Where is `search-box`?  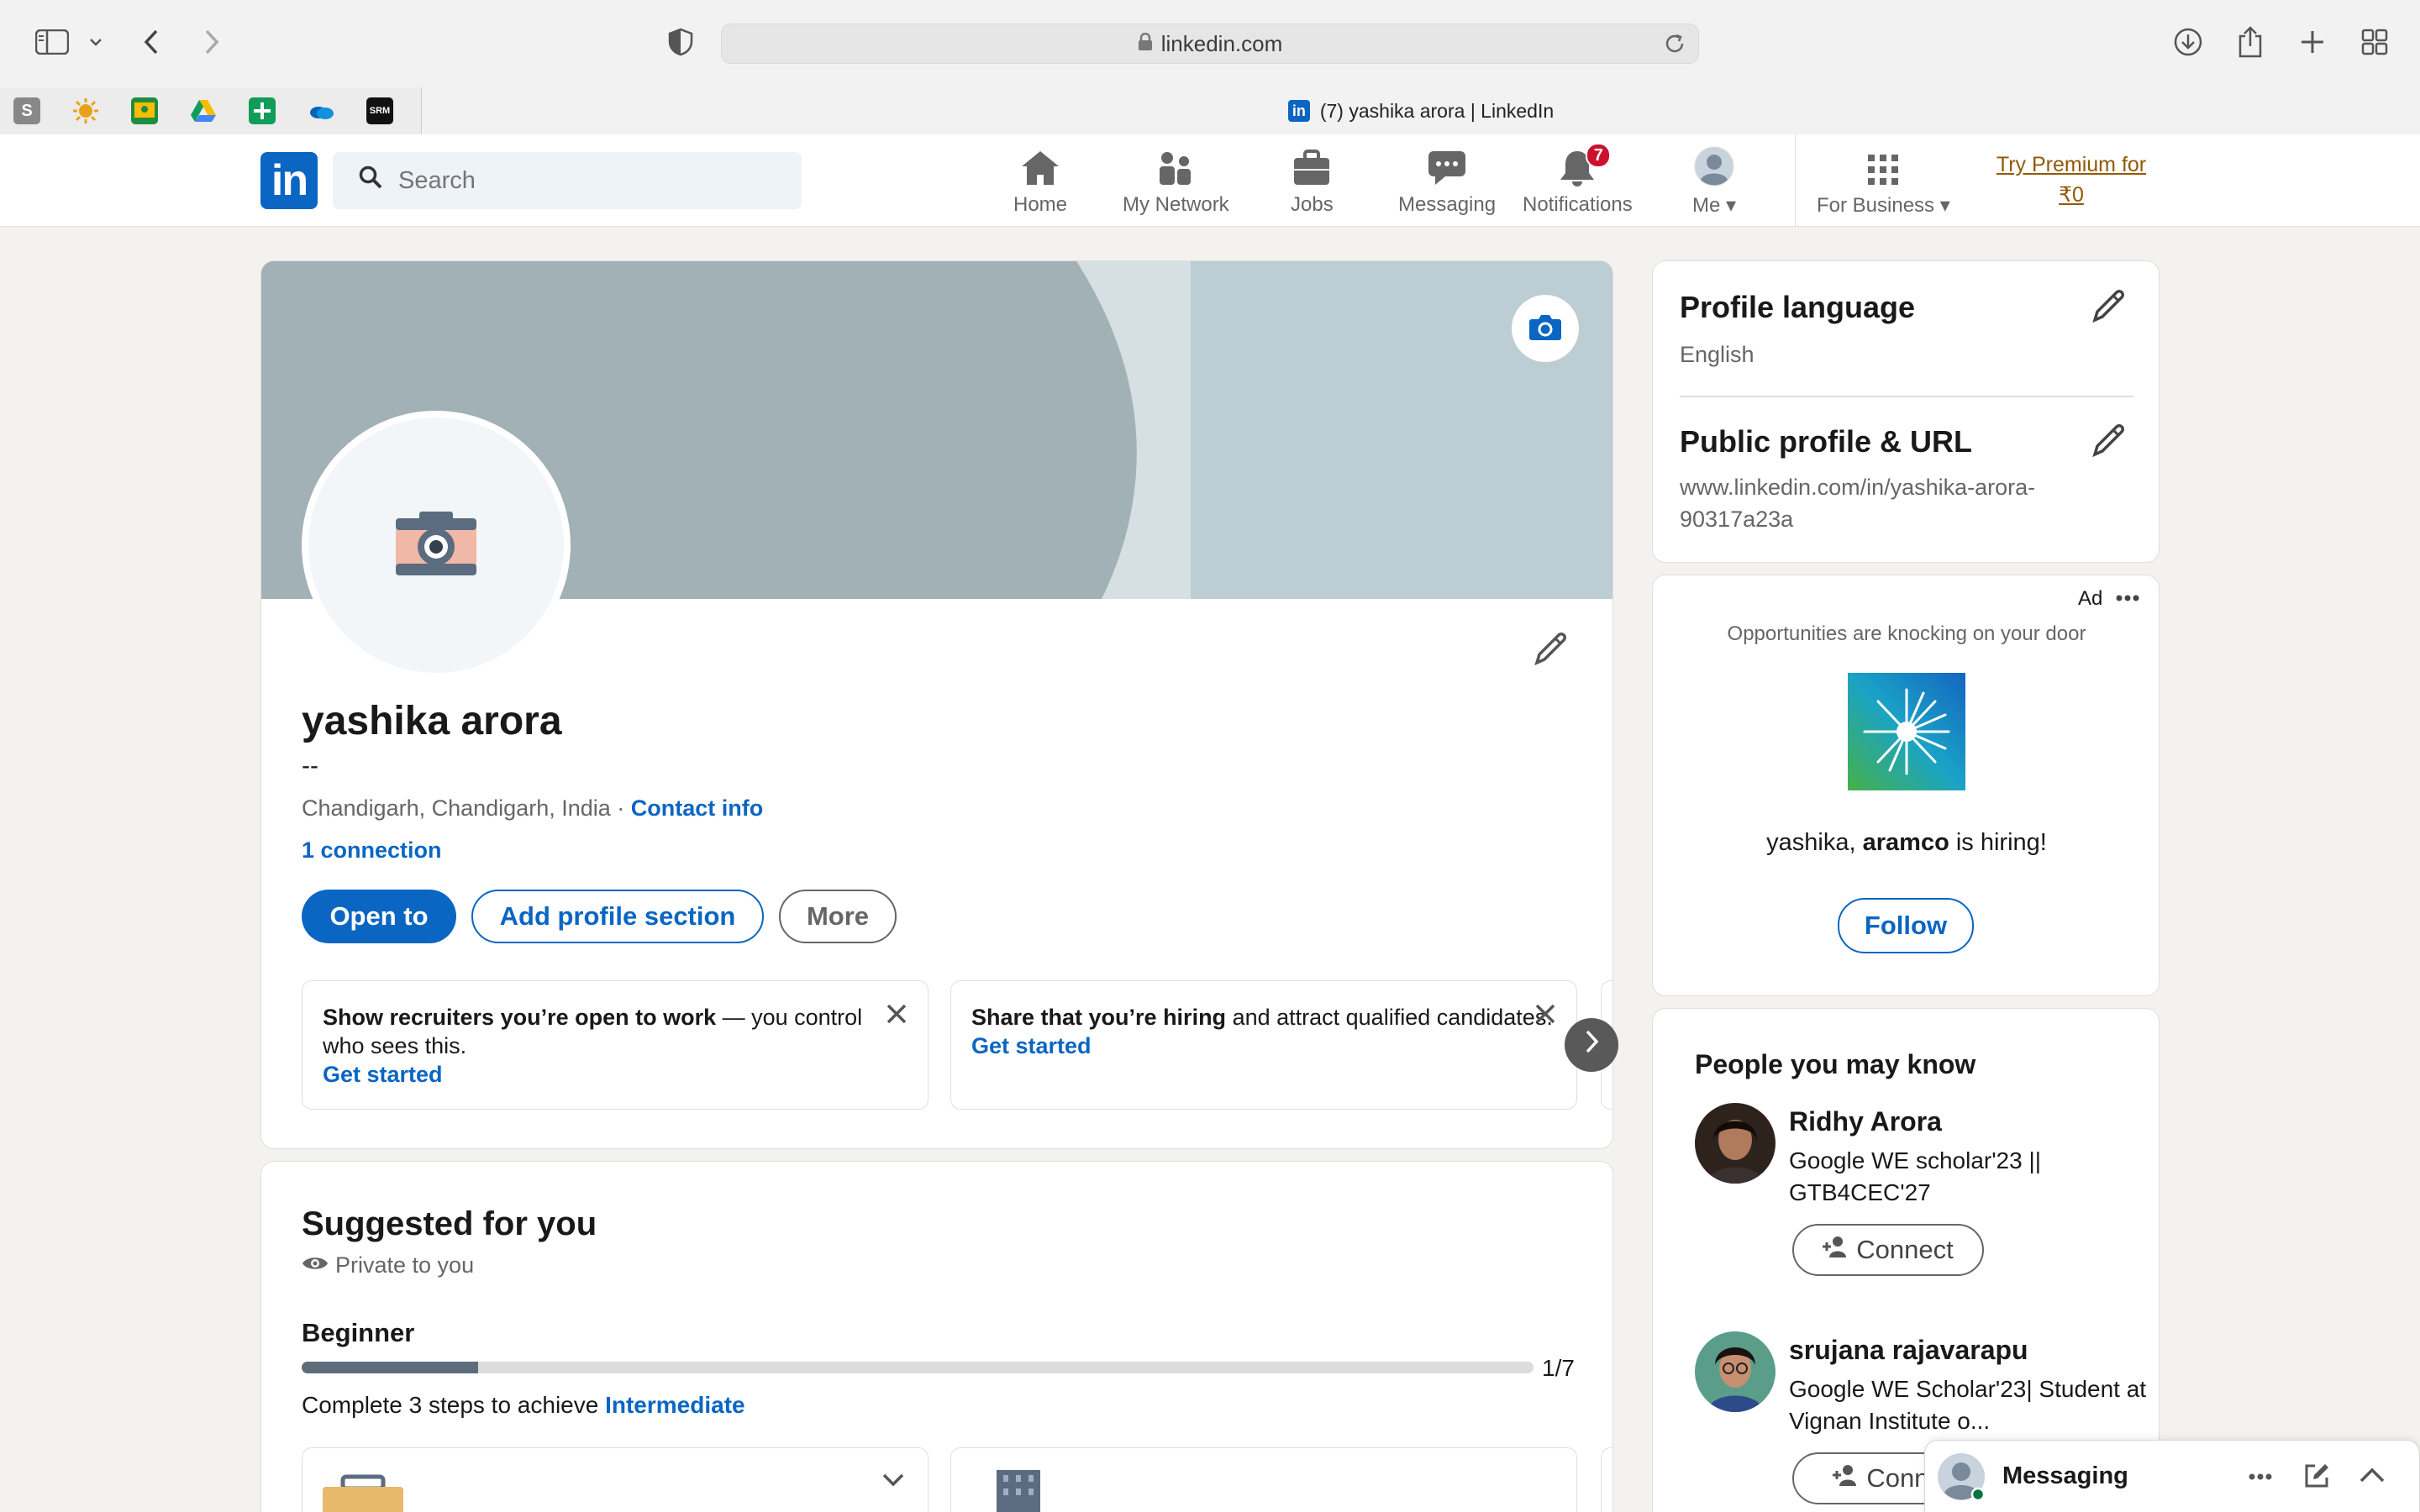 search-box is located at coordinates (567, 180).